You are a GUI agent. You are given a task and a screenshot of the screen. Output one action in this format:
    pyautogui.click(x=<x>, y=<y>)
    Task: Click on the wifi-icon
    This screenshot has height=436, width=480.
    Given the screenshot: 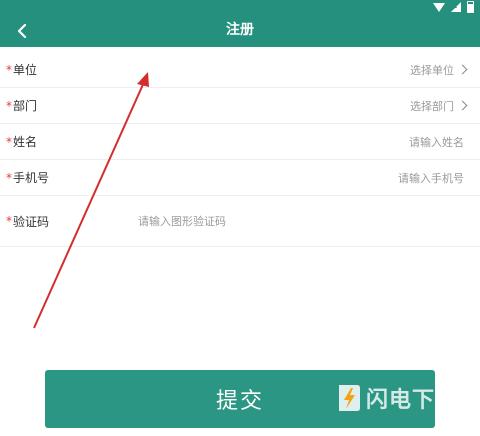 What is the action you would take?
    pyautogui.click(x=439, y=7)
    